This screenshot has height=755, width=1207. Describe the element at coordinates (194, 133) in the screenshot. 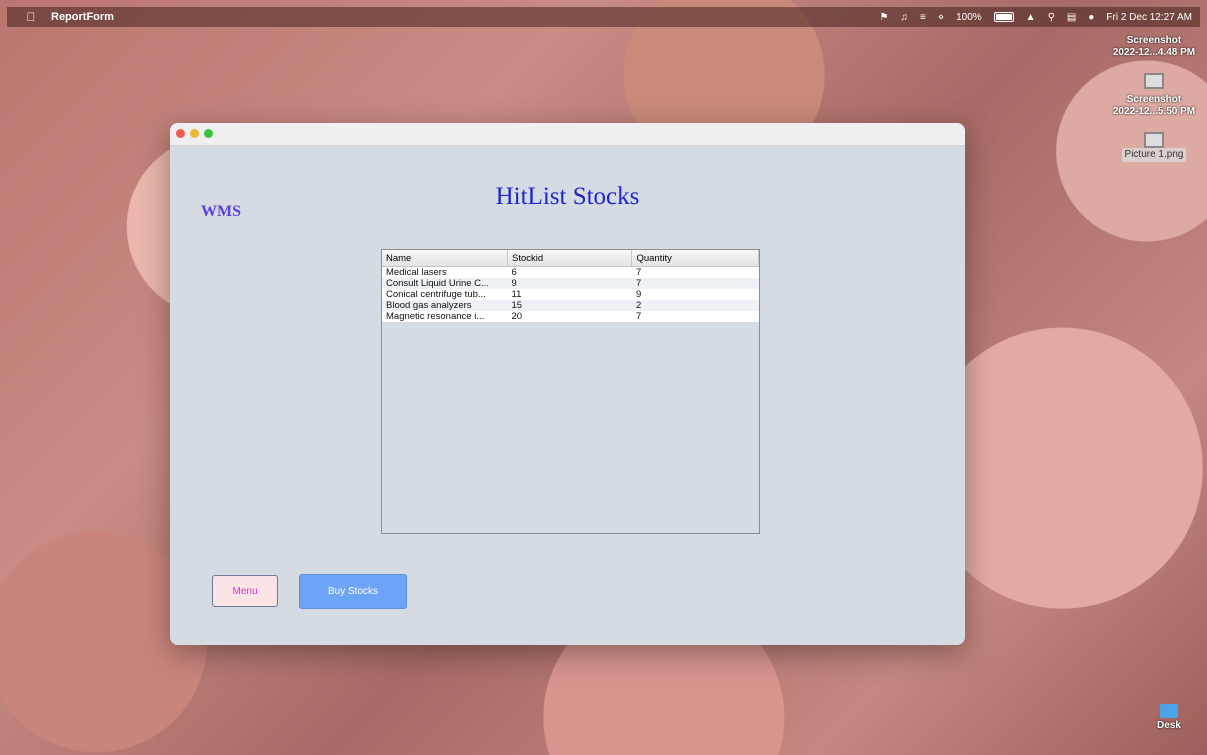

I see `minimize-window-button` at that location.